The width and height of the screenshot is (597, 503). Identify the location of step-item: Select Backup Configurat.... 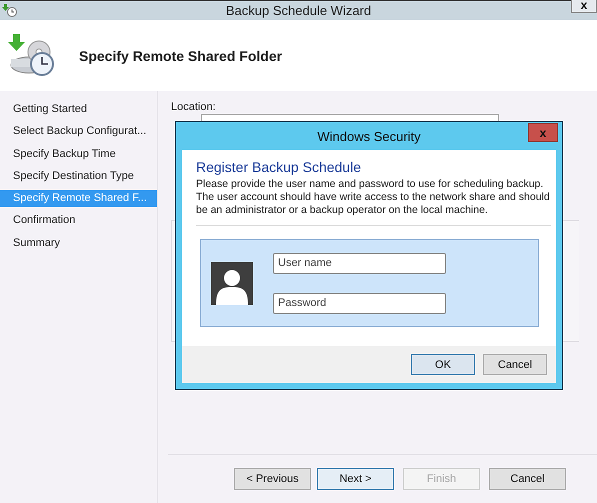
(78, 131).